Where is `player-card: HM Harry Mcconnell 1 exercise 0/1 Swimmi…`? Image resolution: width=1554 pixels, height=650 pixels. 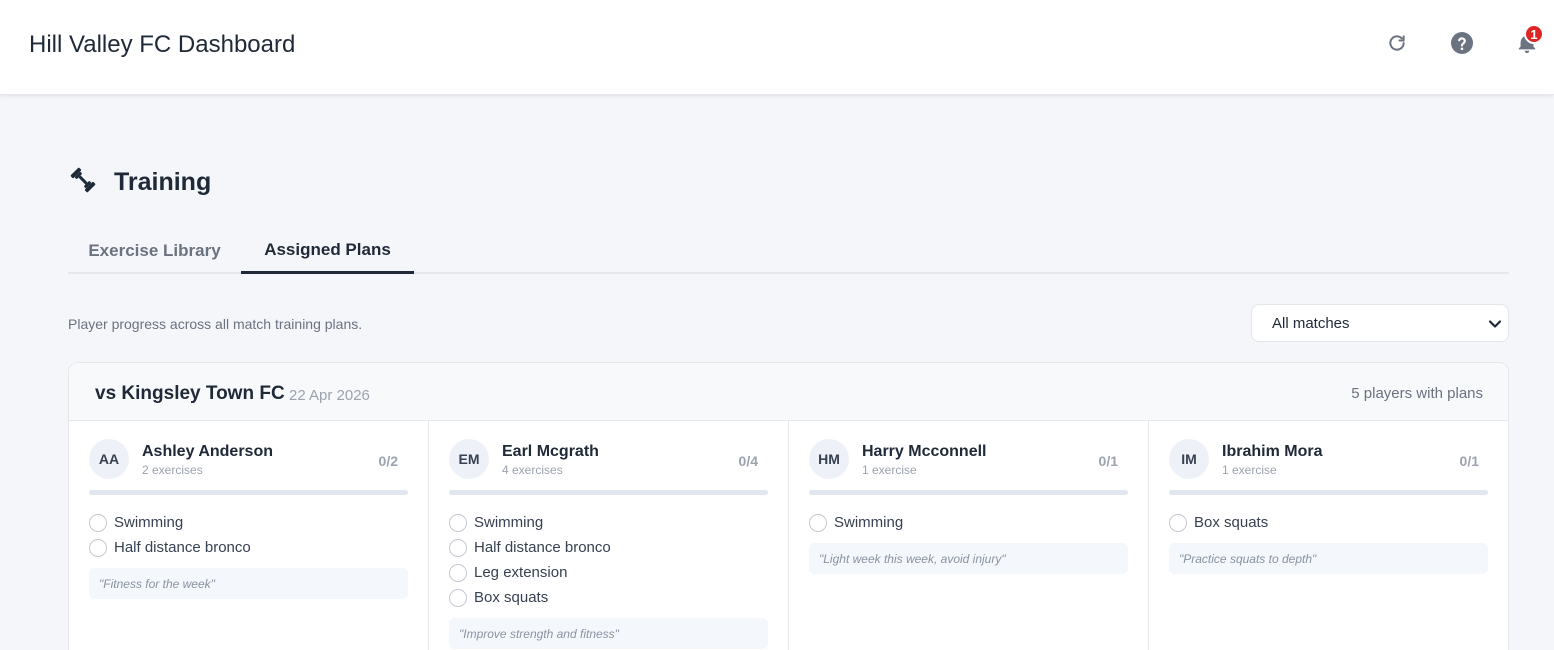 player-card: HM Harry Mcconnell 1 exercise 0/1 Swimmi… is located at coordinates (969, 535).